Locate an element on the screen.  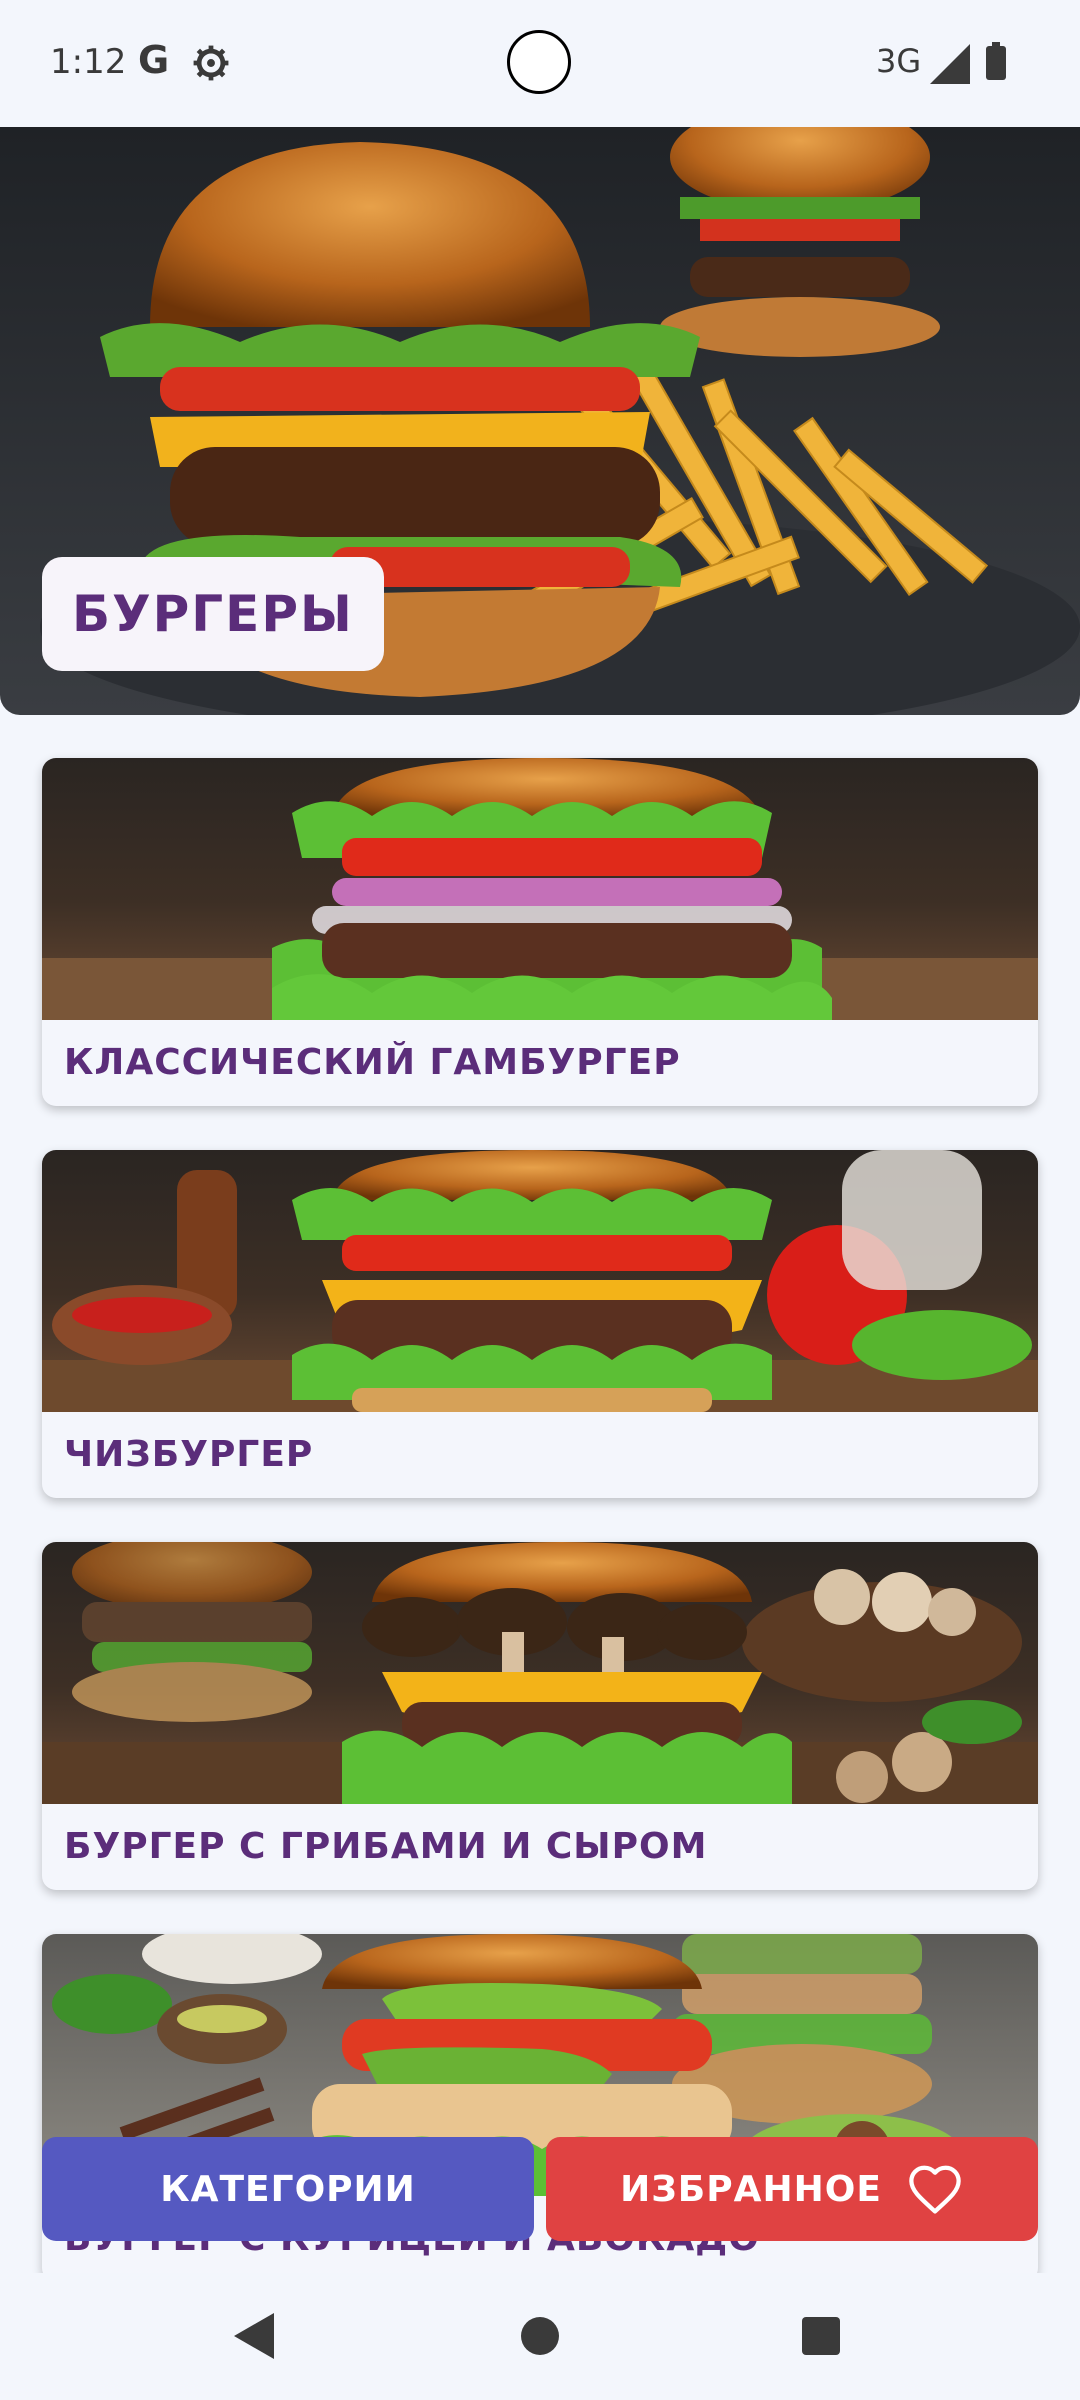
recipe-card-classic-hamburger: КЛАССИЧЕСКИЙ ГАМБУРГЕР is located at coordinates (540, 932).